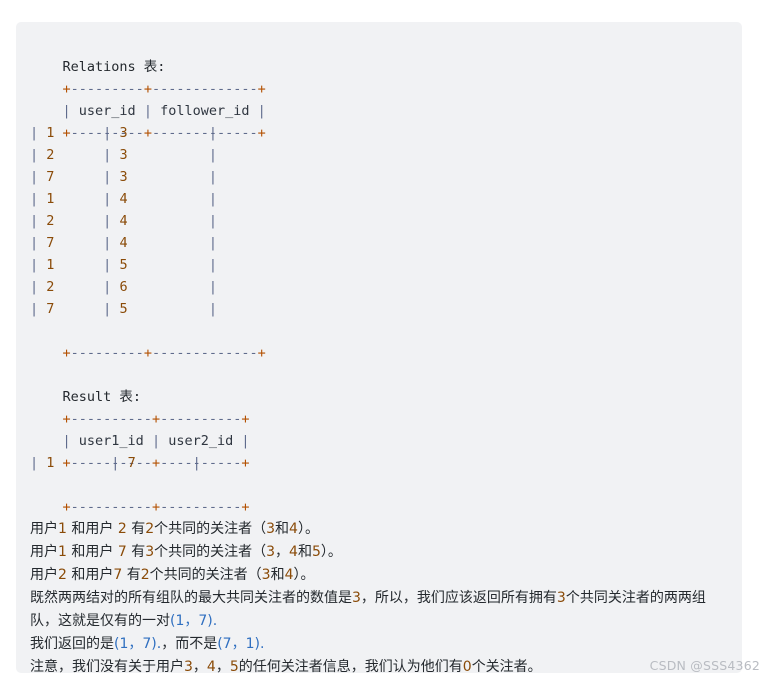 The image size is (768, 677). I want to click on explanation-line: 我们返回的是(1，7).，而不是(7，1)., so click(379, 644).